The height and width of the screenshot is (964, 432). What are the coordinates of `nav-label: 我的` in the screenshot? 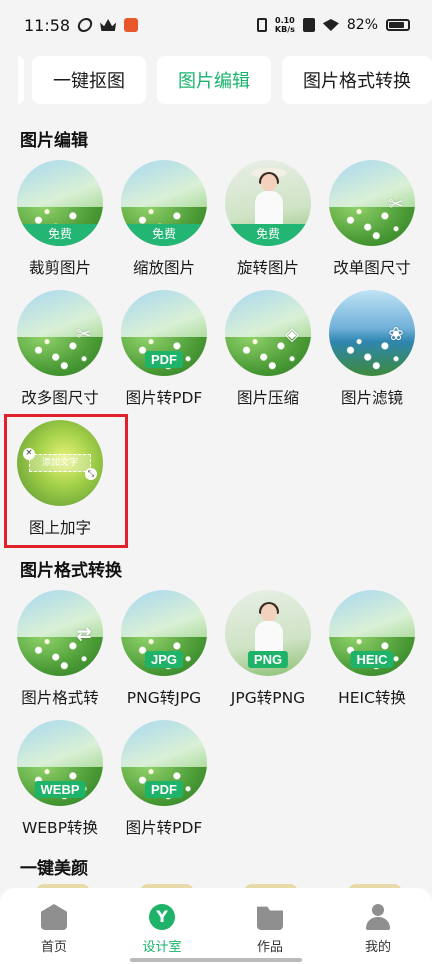 It's located at (377, 947).